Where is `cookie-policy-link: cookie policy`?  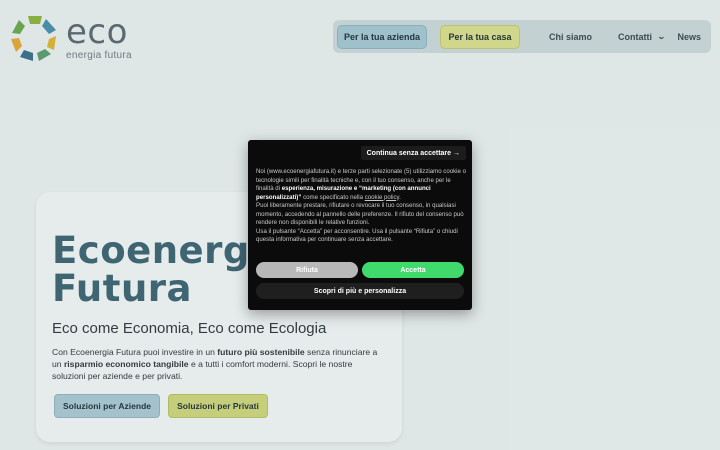 cookie-policy-link: cookie policy is located at coordinates (382, 197).